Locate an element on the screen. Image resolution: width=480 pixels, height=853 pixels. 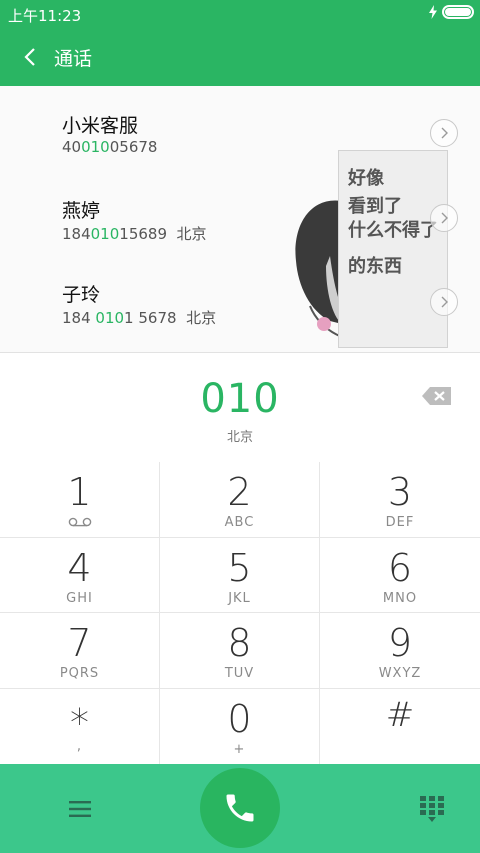
key-6: 6 MNO is located at coordinates (400, 575).